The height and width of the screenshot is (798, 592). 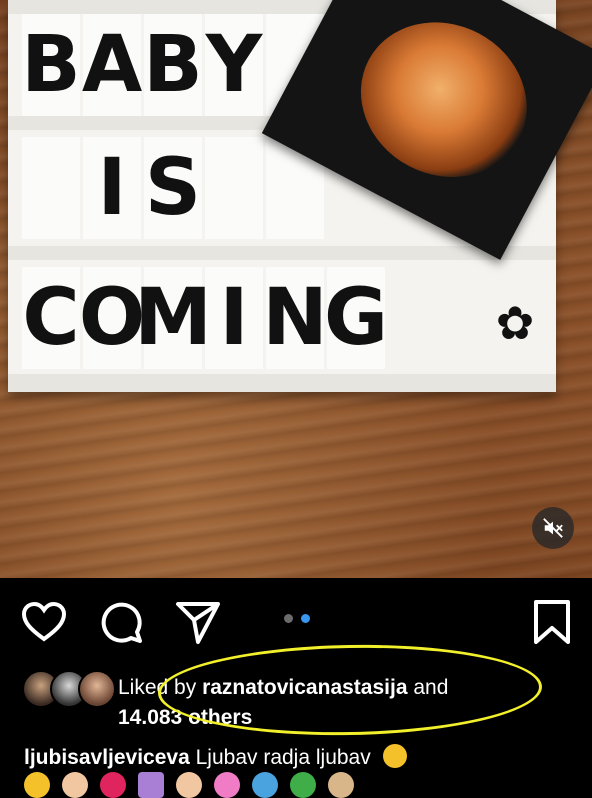 I want to click on letter-tile: N, so click(x=295, y=318).